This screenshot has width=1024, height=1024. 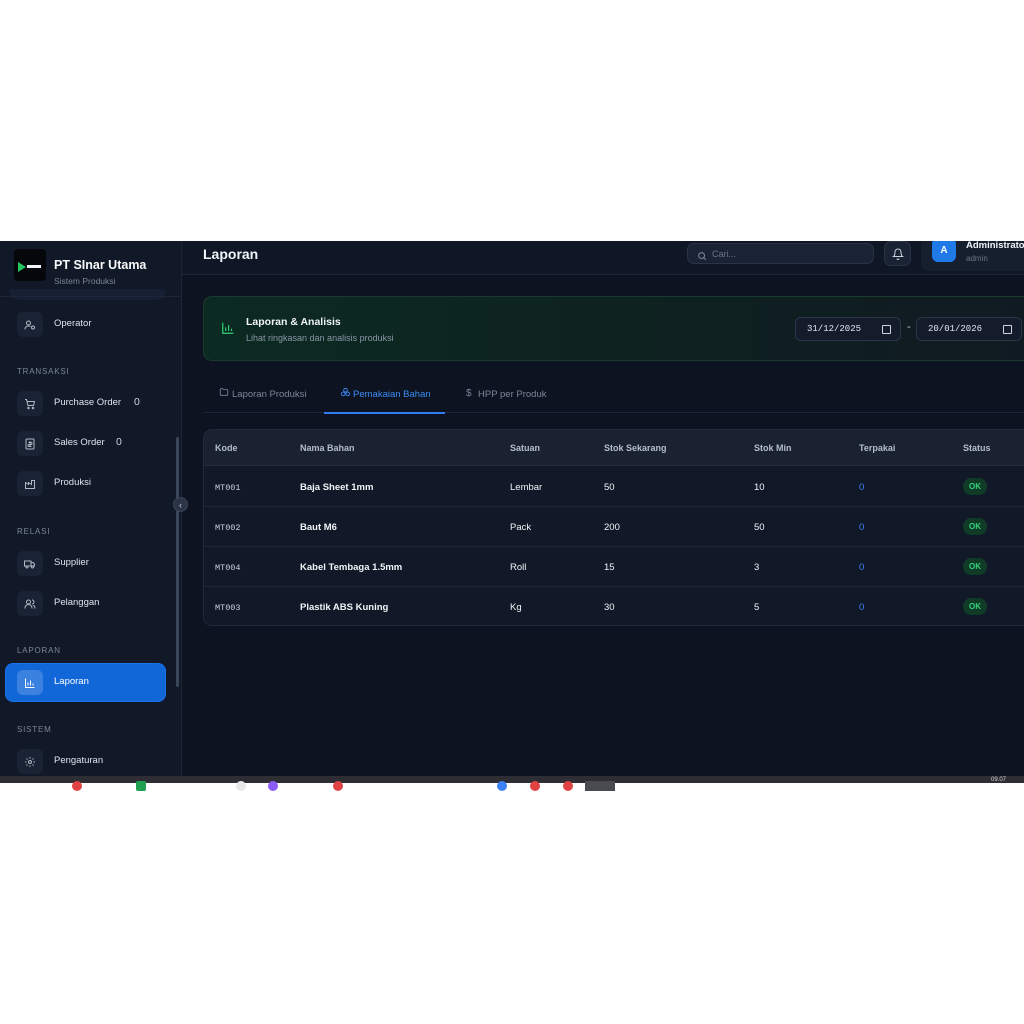 I want to click on table-row: MT004 Kabel Tembaga 1.5mm Roll 15 3 0 OK, so click(x=614, y=567).